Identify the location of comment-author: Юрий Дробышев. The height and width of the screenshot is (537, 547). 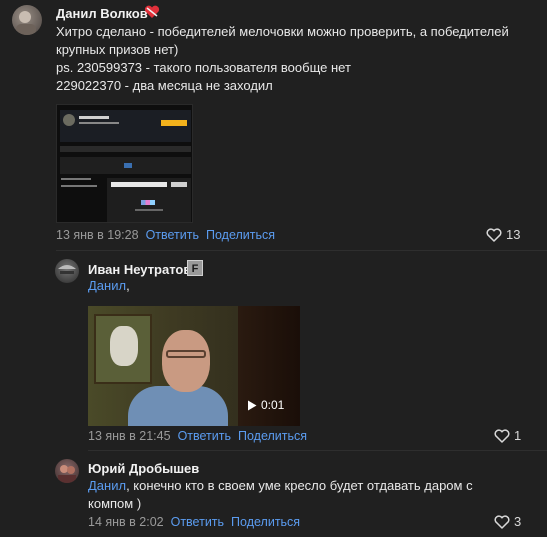
(143, 468).